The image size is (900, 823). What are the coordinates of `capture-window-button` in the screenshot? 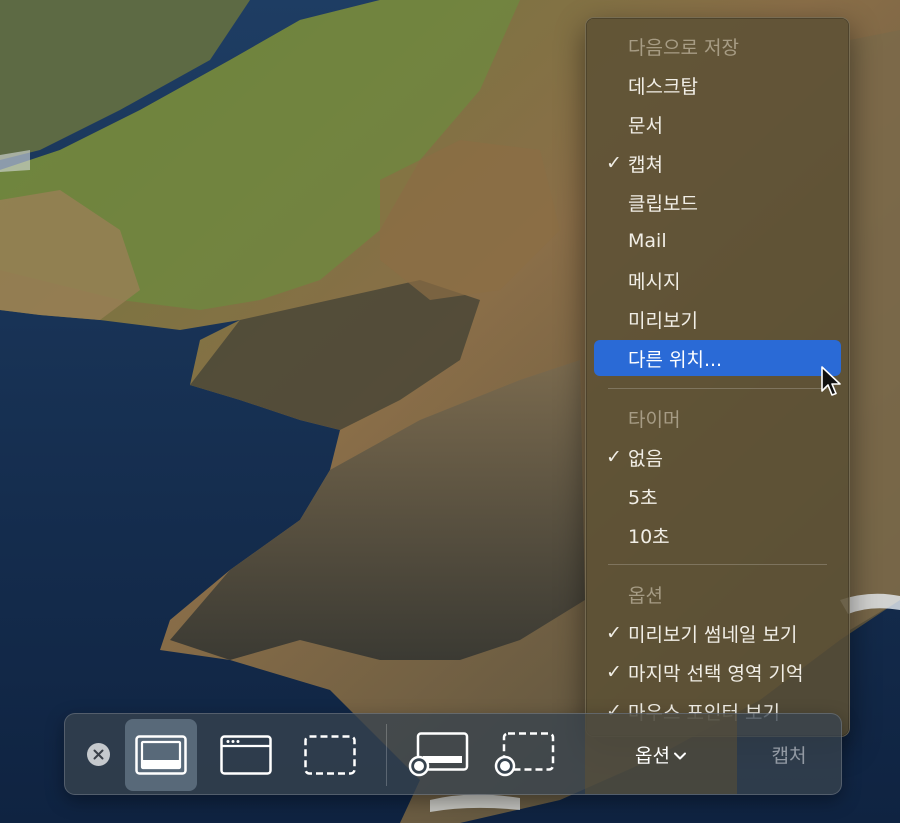 It's located at (246, 755).